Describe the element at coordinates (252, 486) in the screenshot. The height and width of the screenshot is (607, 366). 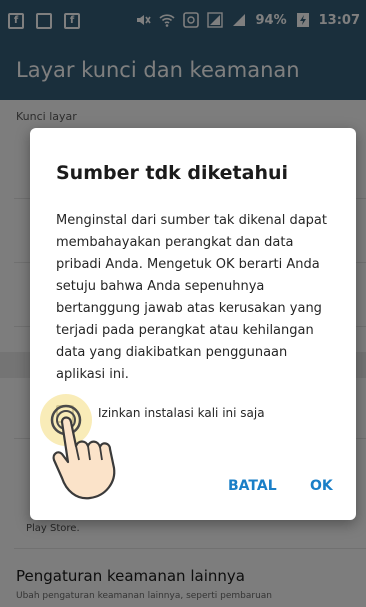
I see `cancel-button: BATAL` at that location.